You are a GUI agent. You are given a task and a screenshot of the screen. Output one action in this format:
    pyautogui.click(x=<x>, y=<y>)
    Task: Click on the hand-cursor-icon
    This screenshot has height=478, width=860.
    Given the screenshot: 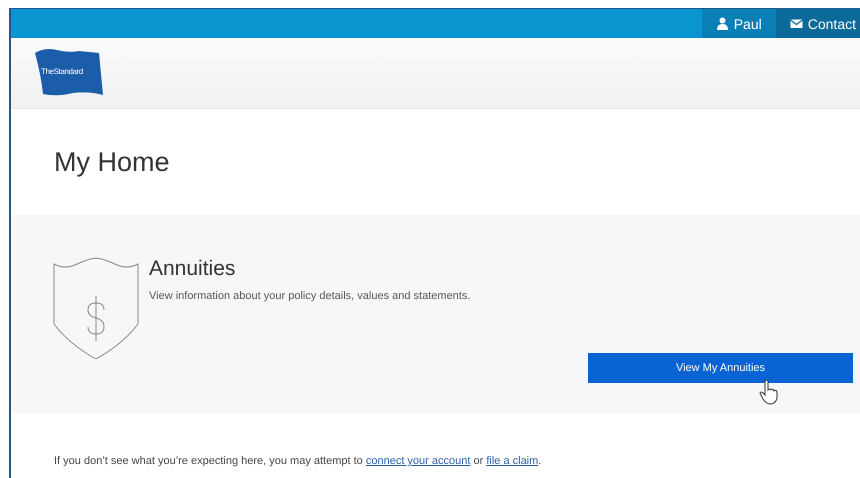 What is the action you would take?
    pyautogui.click(x=769, y=392)
    